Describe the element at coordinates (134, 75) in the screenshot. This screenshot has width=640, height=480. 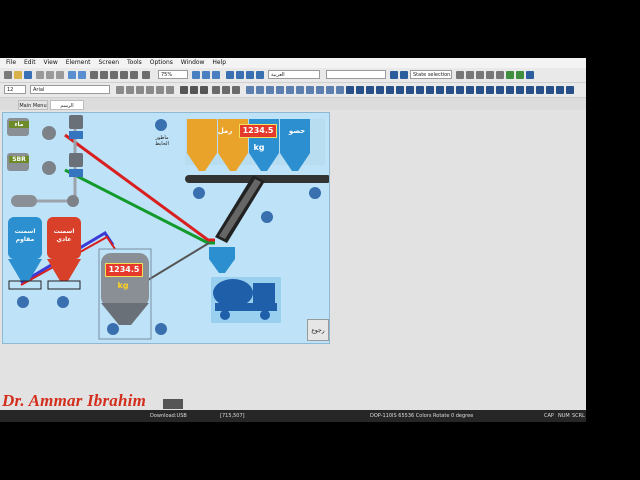
I see `ungroup-icon` at that location.